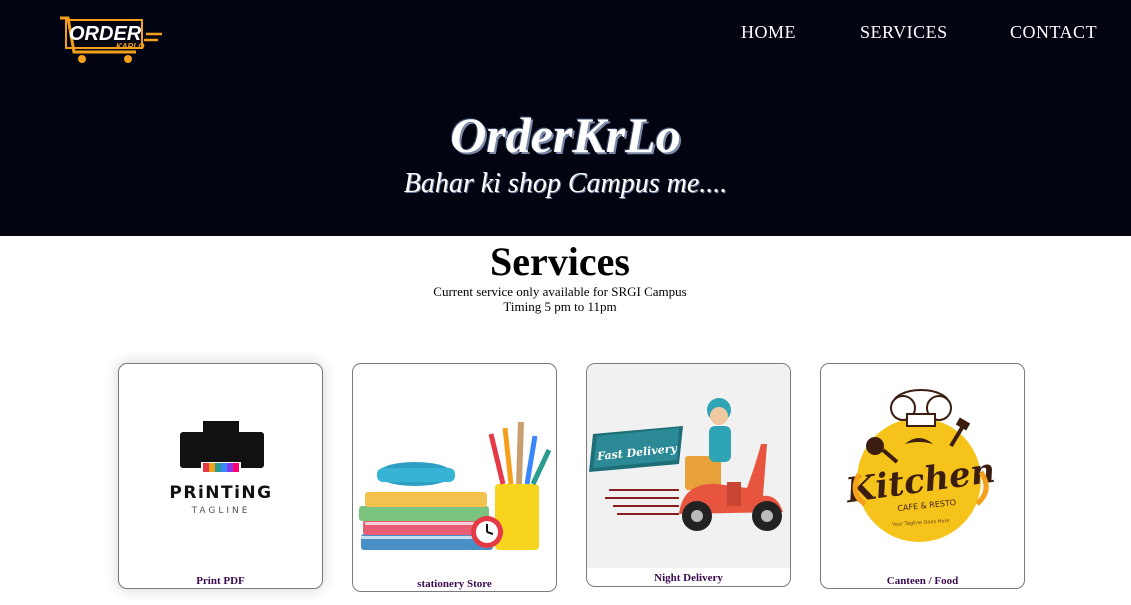  Describe the element at coordinates (1053, 32) in the screenshot. I see `nav-contact: CONTACT` at that location.